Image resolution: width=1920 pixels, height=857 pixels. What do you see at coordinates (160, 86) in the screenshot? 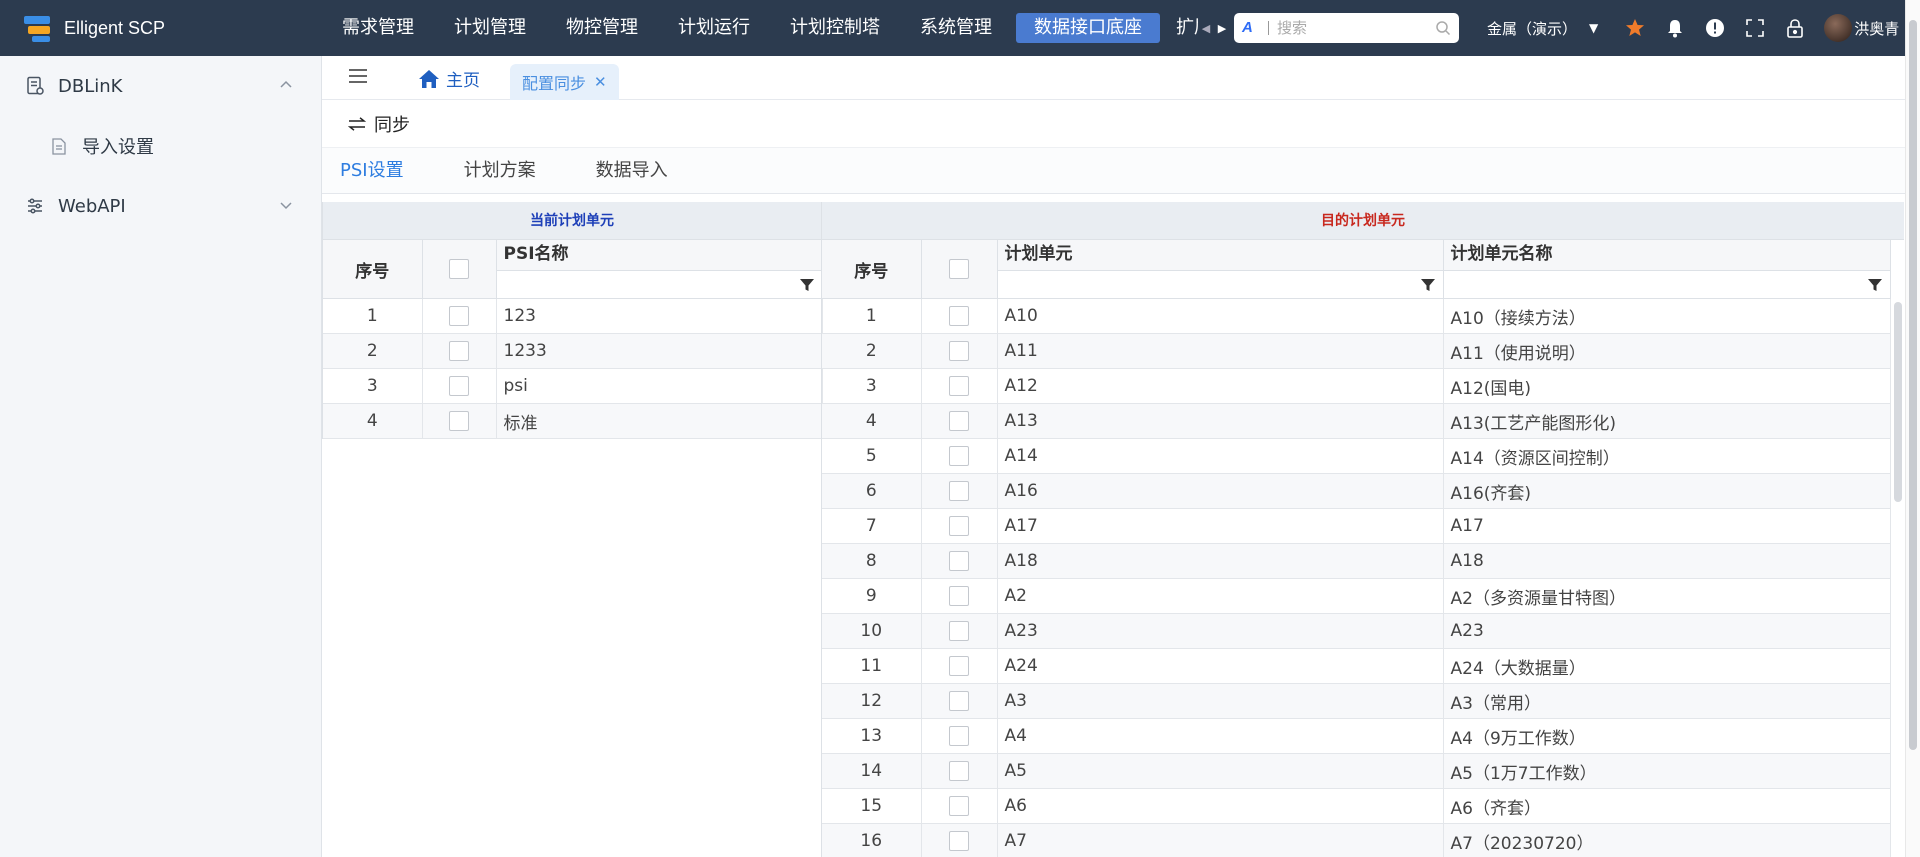
I see `sidebar-item-dblink: DBLinK` at bounding box center [160, 86].